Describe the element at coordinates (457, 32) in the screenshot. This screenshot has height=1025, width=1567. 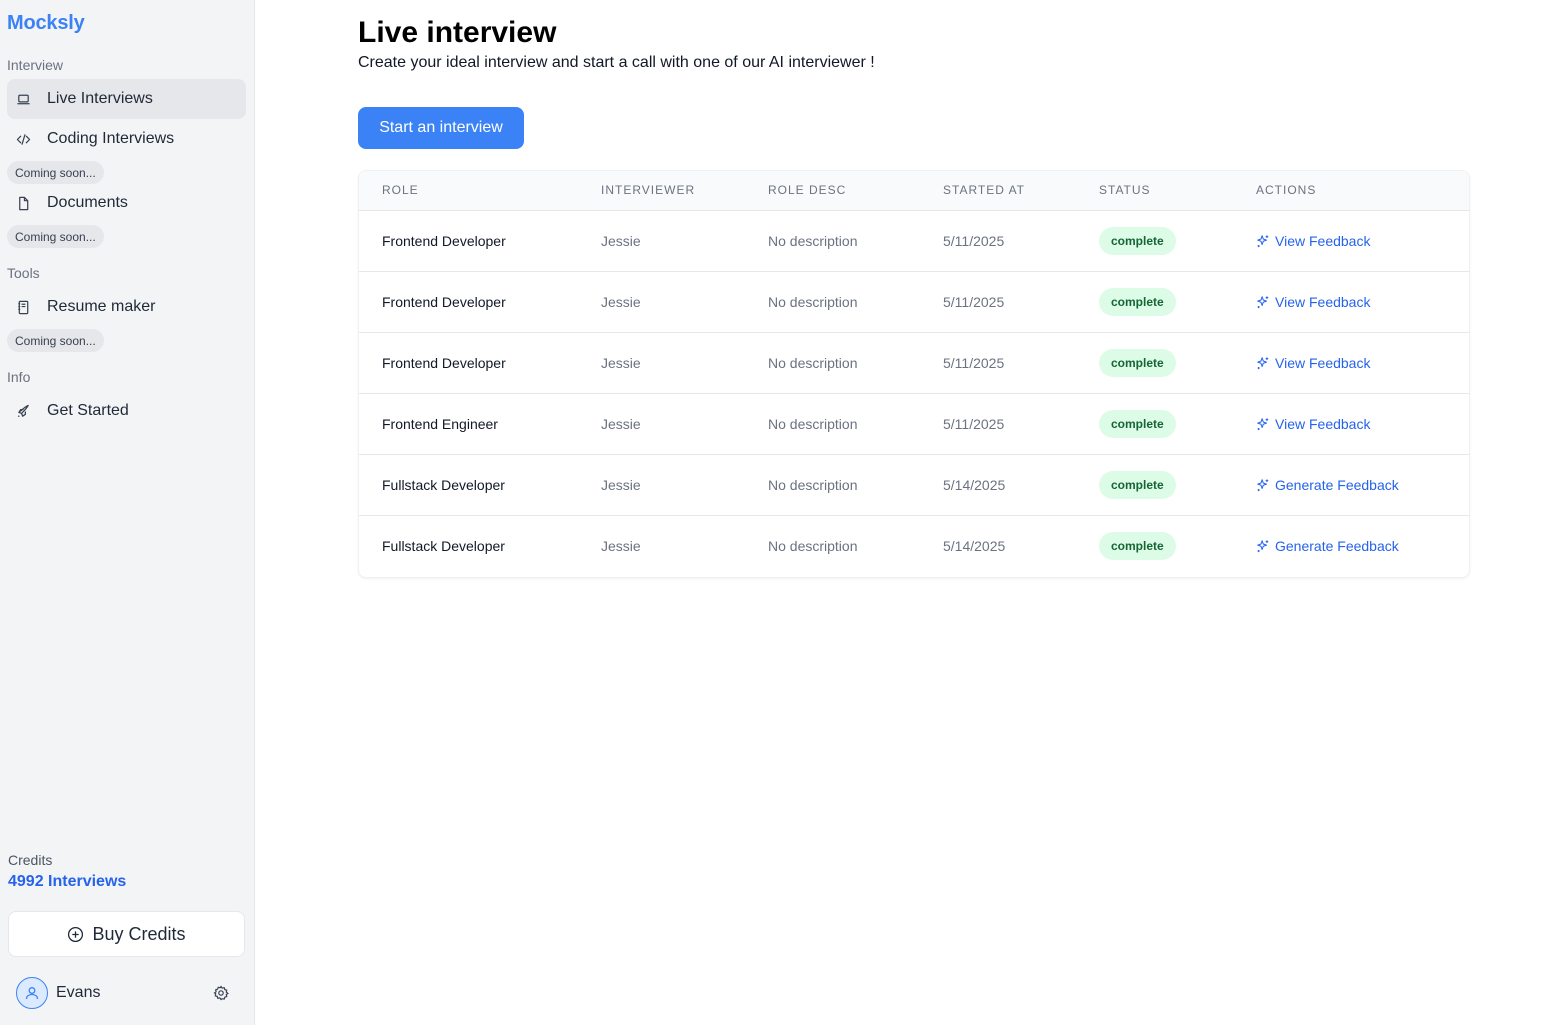
I see `page-title: Live interview` at that location.